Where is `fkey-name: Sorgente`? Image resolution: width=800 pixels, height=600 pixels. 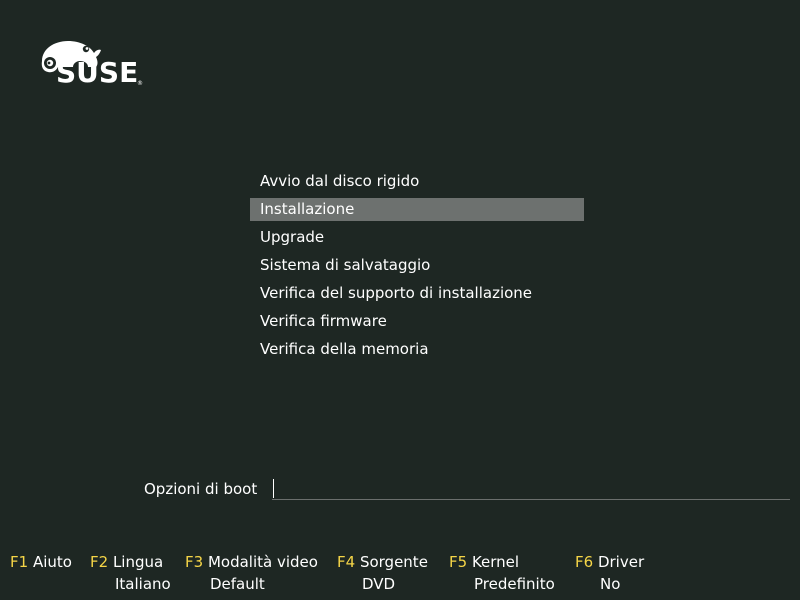 fkey-name: Sorgente is located at coordinates (393, 562).